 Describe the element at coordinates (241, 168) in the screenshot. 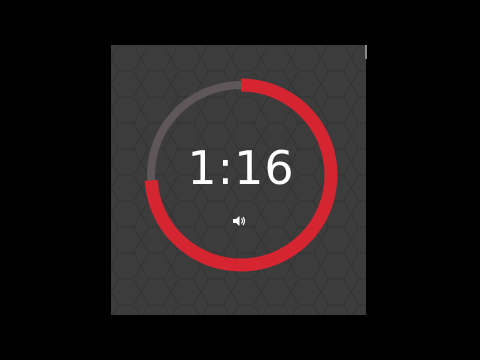

I see `timer-display: 1:16` at that location.